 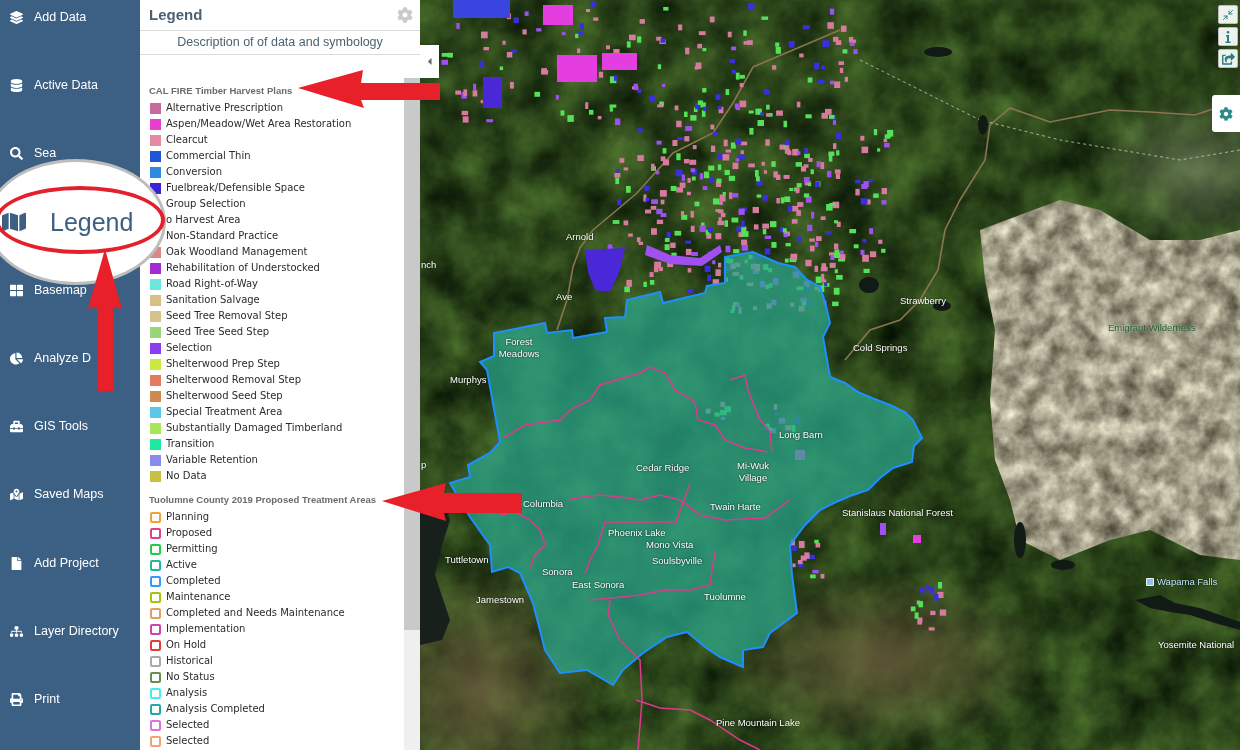 I want to click on grid-icon, so click(x=16, y=290).